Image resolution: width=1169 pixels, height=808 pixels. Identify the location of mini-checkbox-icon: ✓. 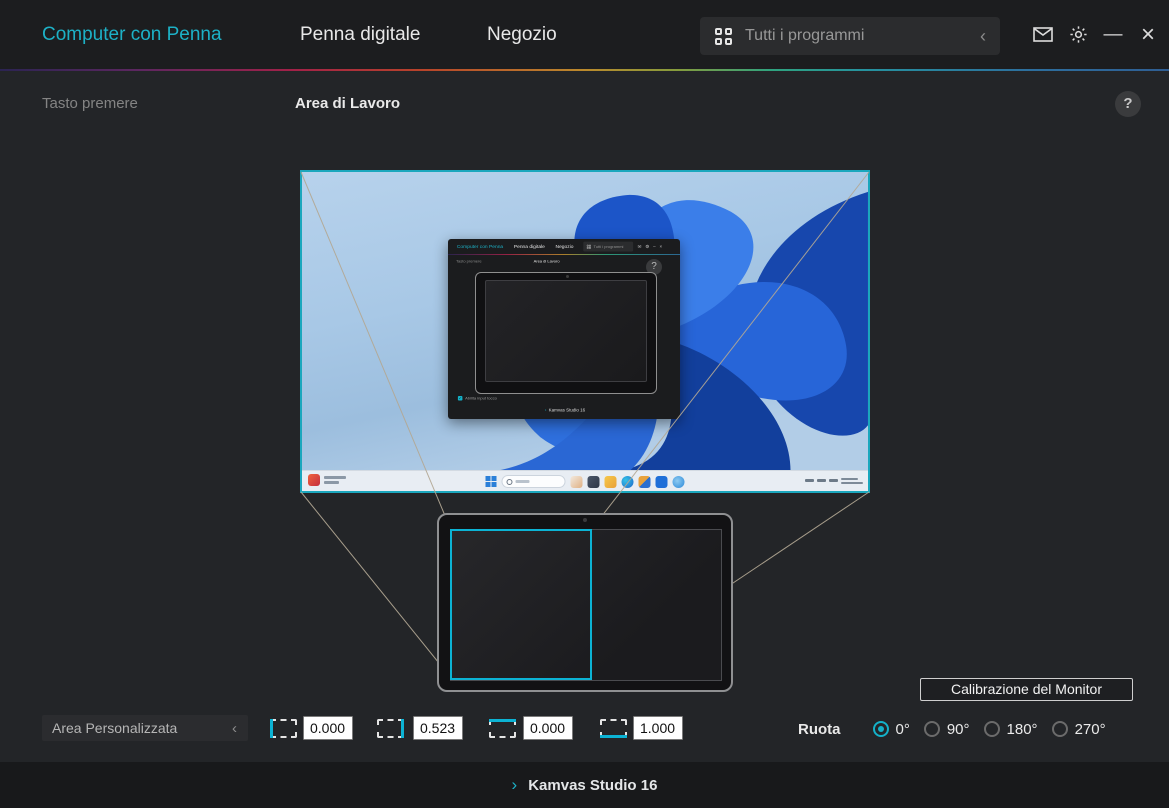
(460, 398).